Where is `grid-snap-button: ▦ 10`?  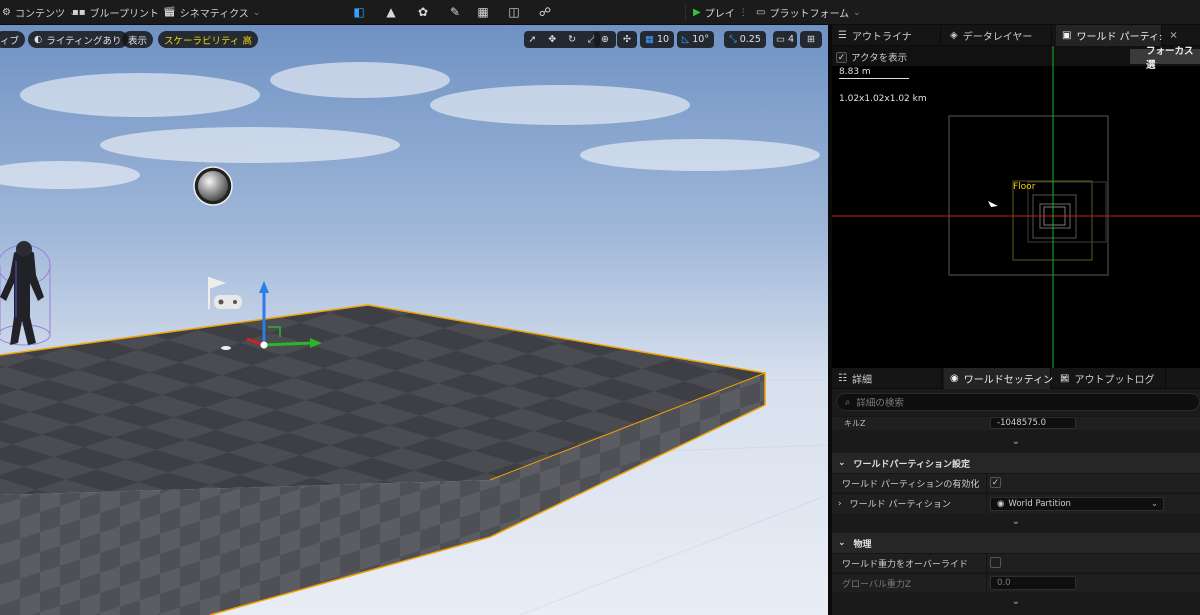 grid-snap-button: ▦ 10 is located at coordinates (657, 39).